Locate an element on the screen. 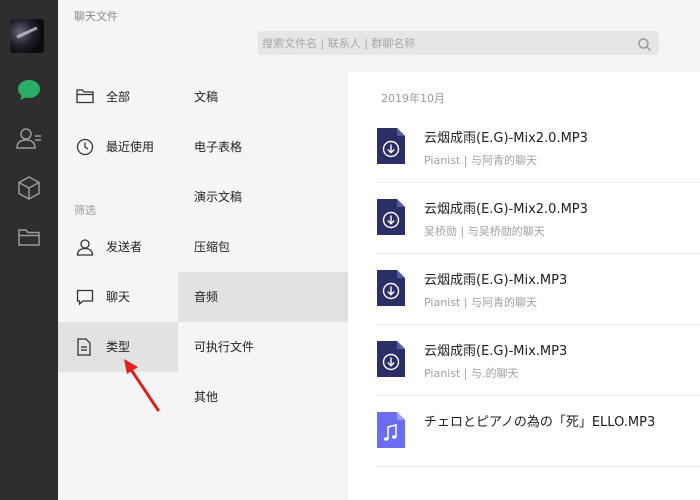 The width and height of the screenshot is (700, 500). nav-item-label: 最近使用 is located at coordinates (130, 147).